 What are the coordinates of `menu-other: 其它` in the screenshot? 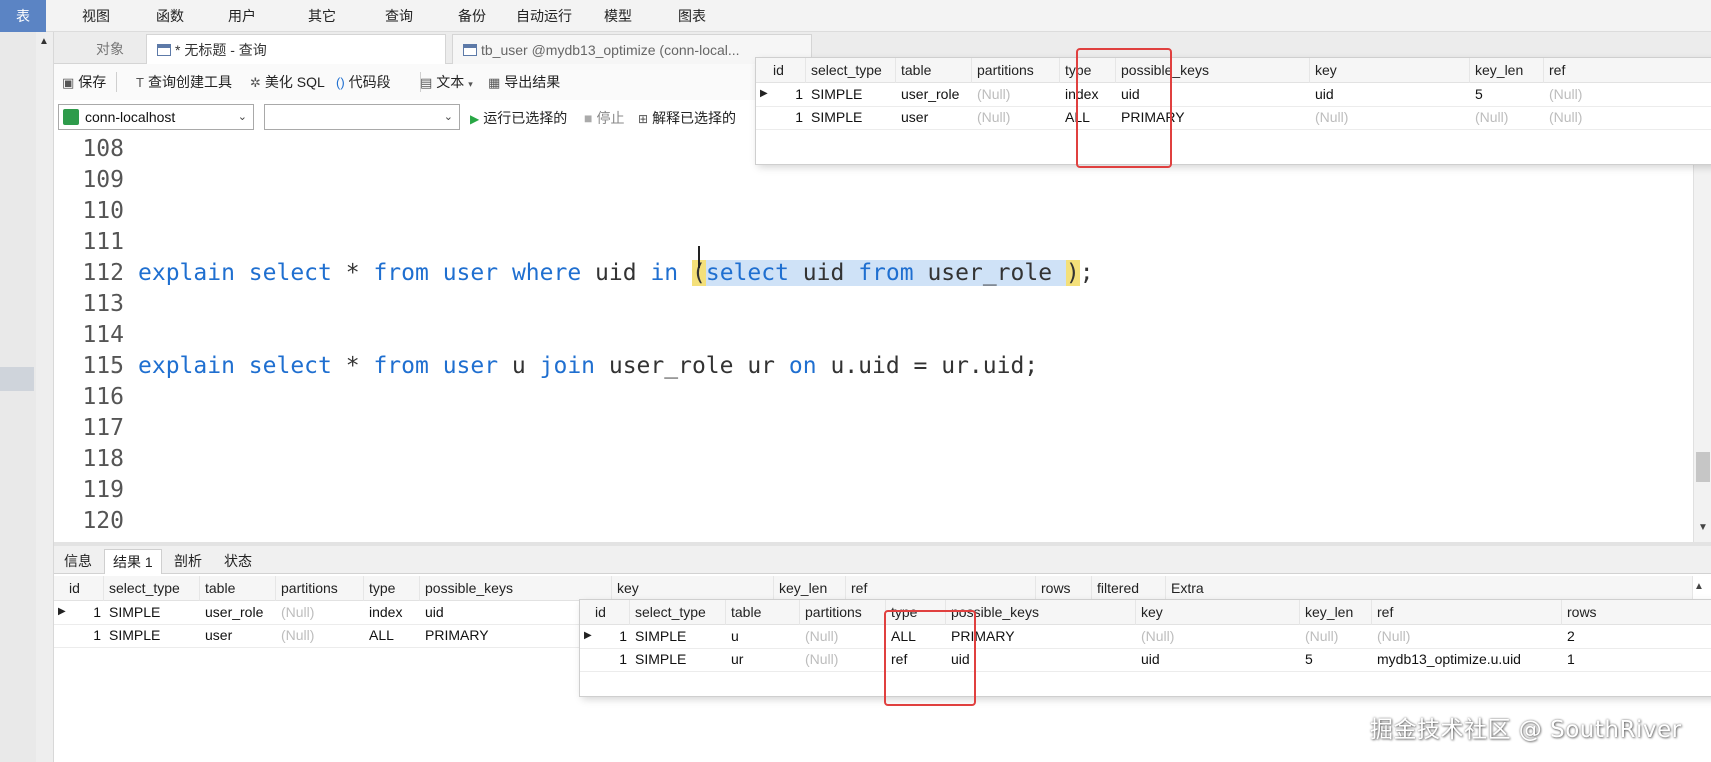 It's located at (322, 16).